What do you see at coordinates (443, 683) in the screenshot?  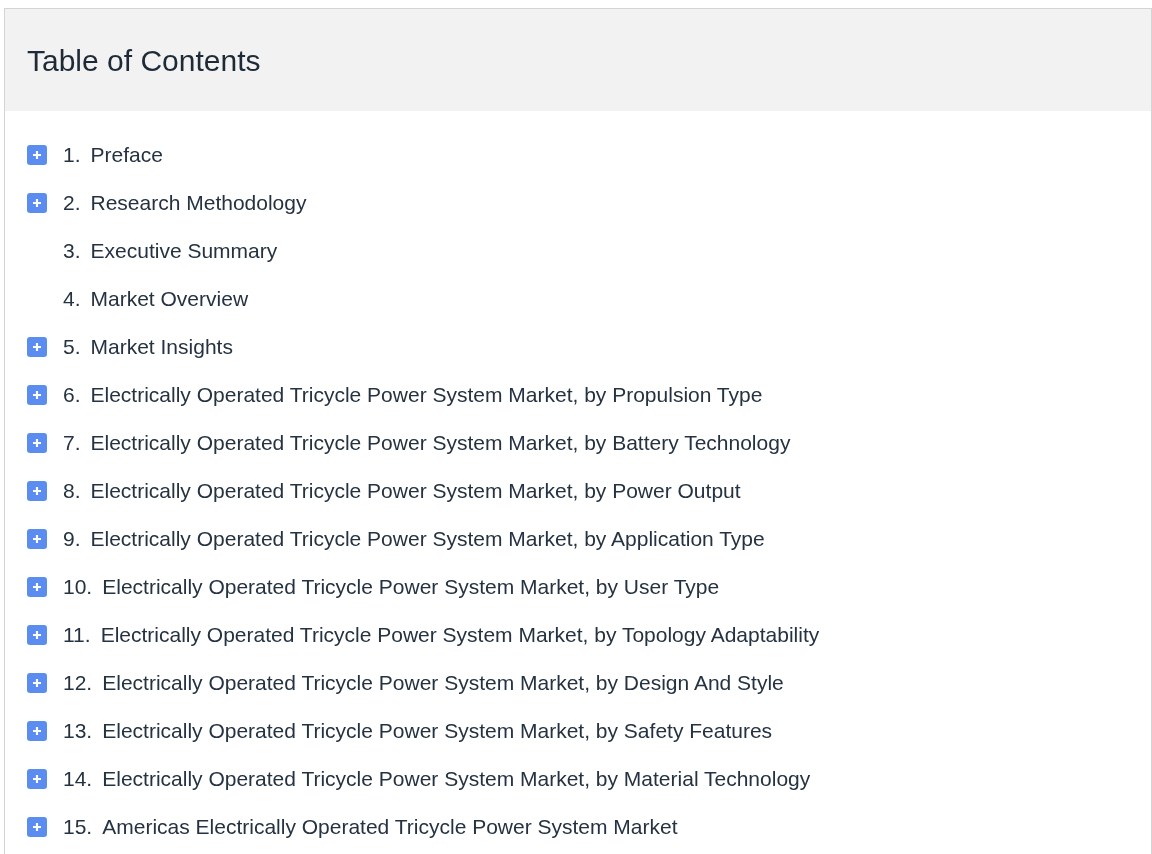 I see `section-link: Electrically Operated Tricycle Power System Market, by Design And Style` at bounding box center [443, 683].